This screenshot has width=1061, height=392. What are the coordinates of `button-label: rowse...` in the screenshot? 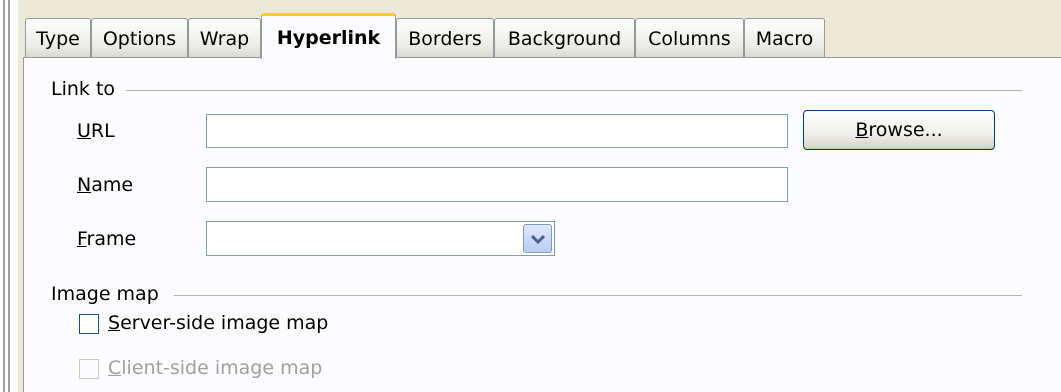 It's located at (905, 130).